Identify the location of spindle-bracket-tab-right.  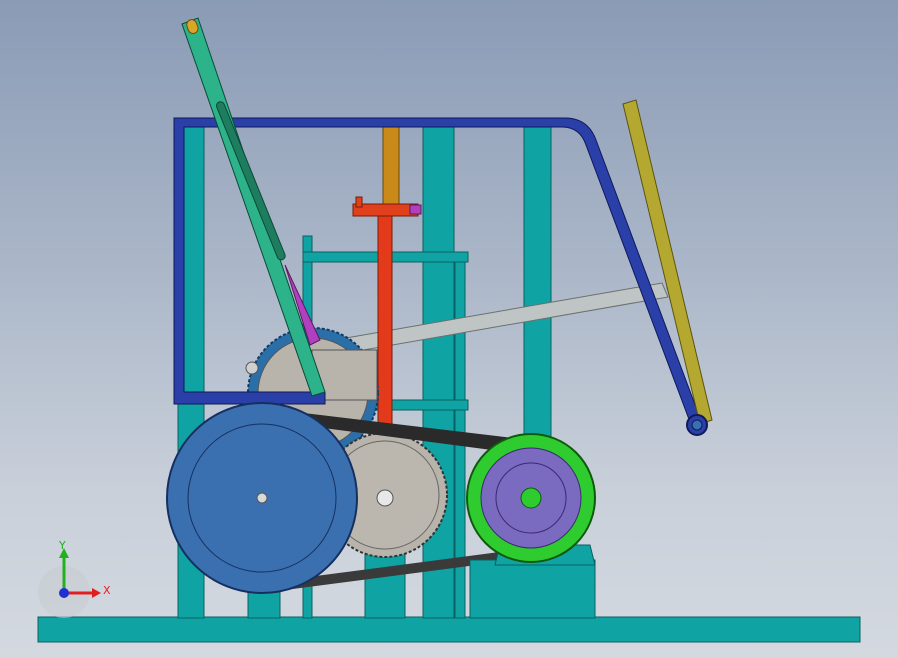
(415, 209).